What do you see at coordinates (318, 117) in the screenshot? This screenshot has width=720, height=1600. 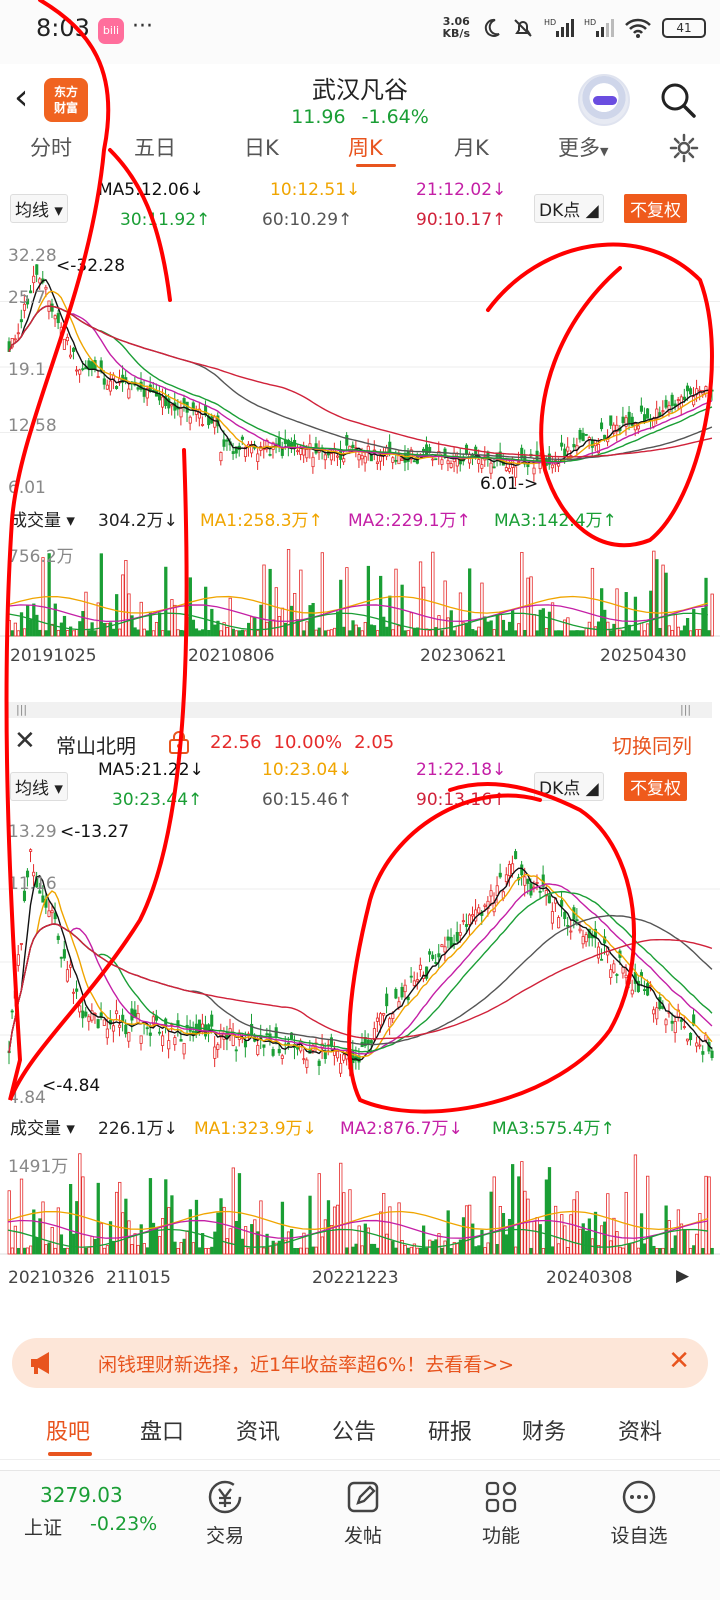 I see `stock-price: 11.96` at bounding box center [318, 117].